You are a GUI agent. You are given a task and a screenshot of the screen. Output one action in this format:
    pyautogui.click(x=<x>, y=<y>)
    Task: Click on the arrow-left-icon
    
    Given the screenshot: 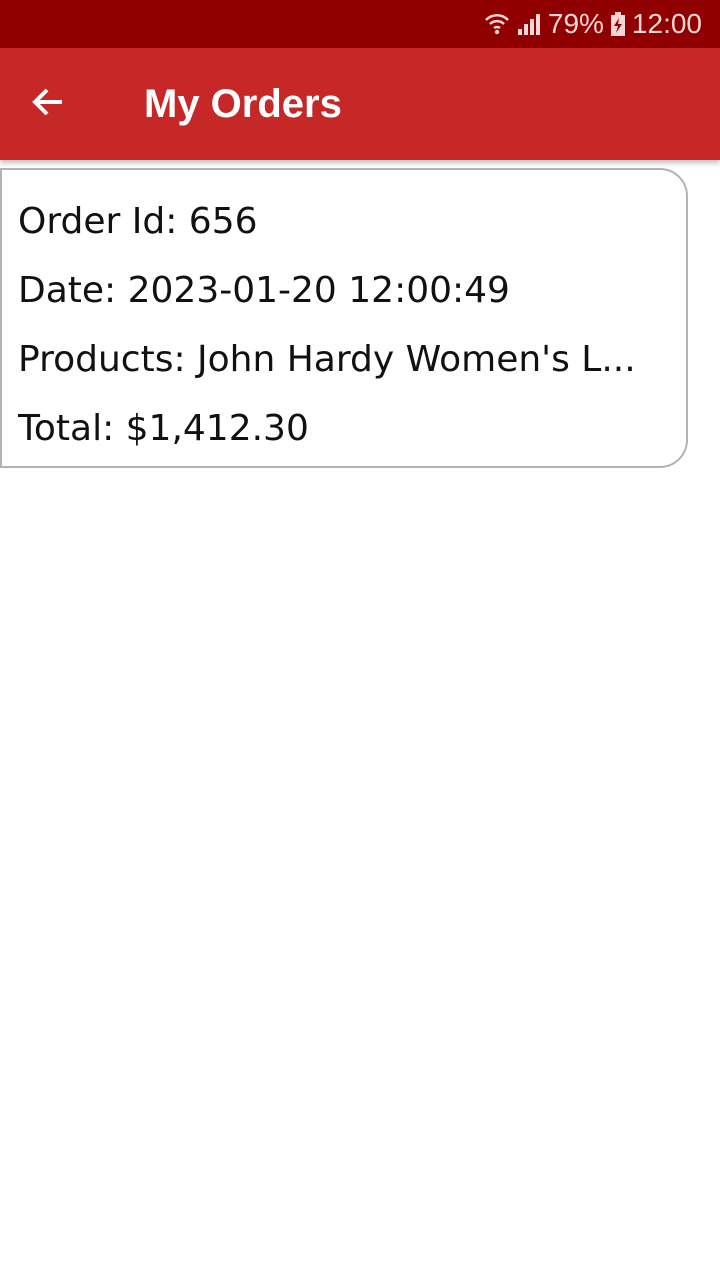 What is the action you would take?
    pyautogui.click(x=48, y=104)
    